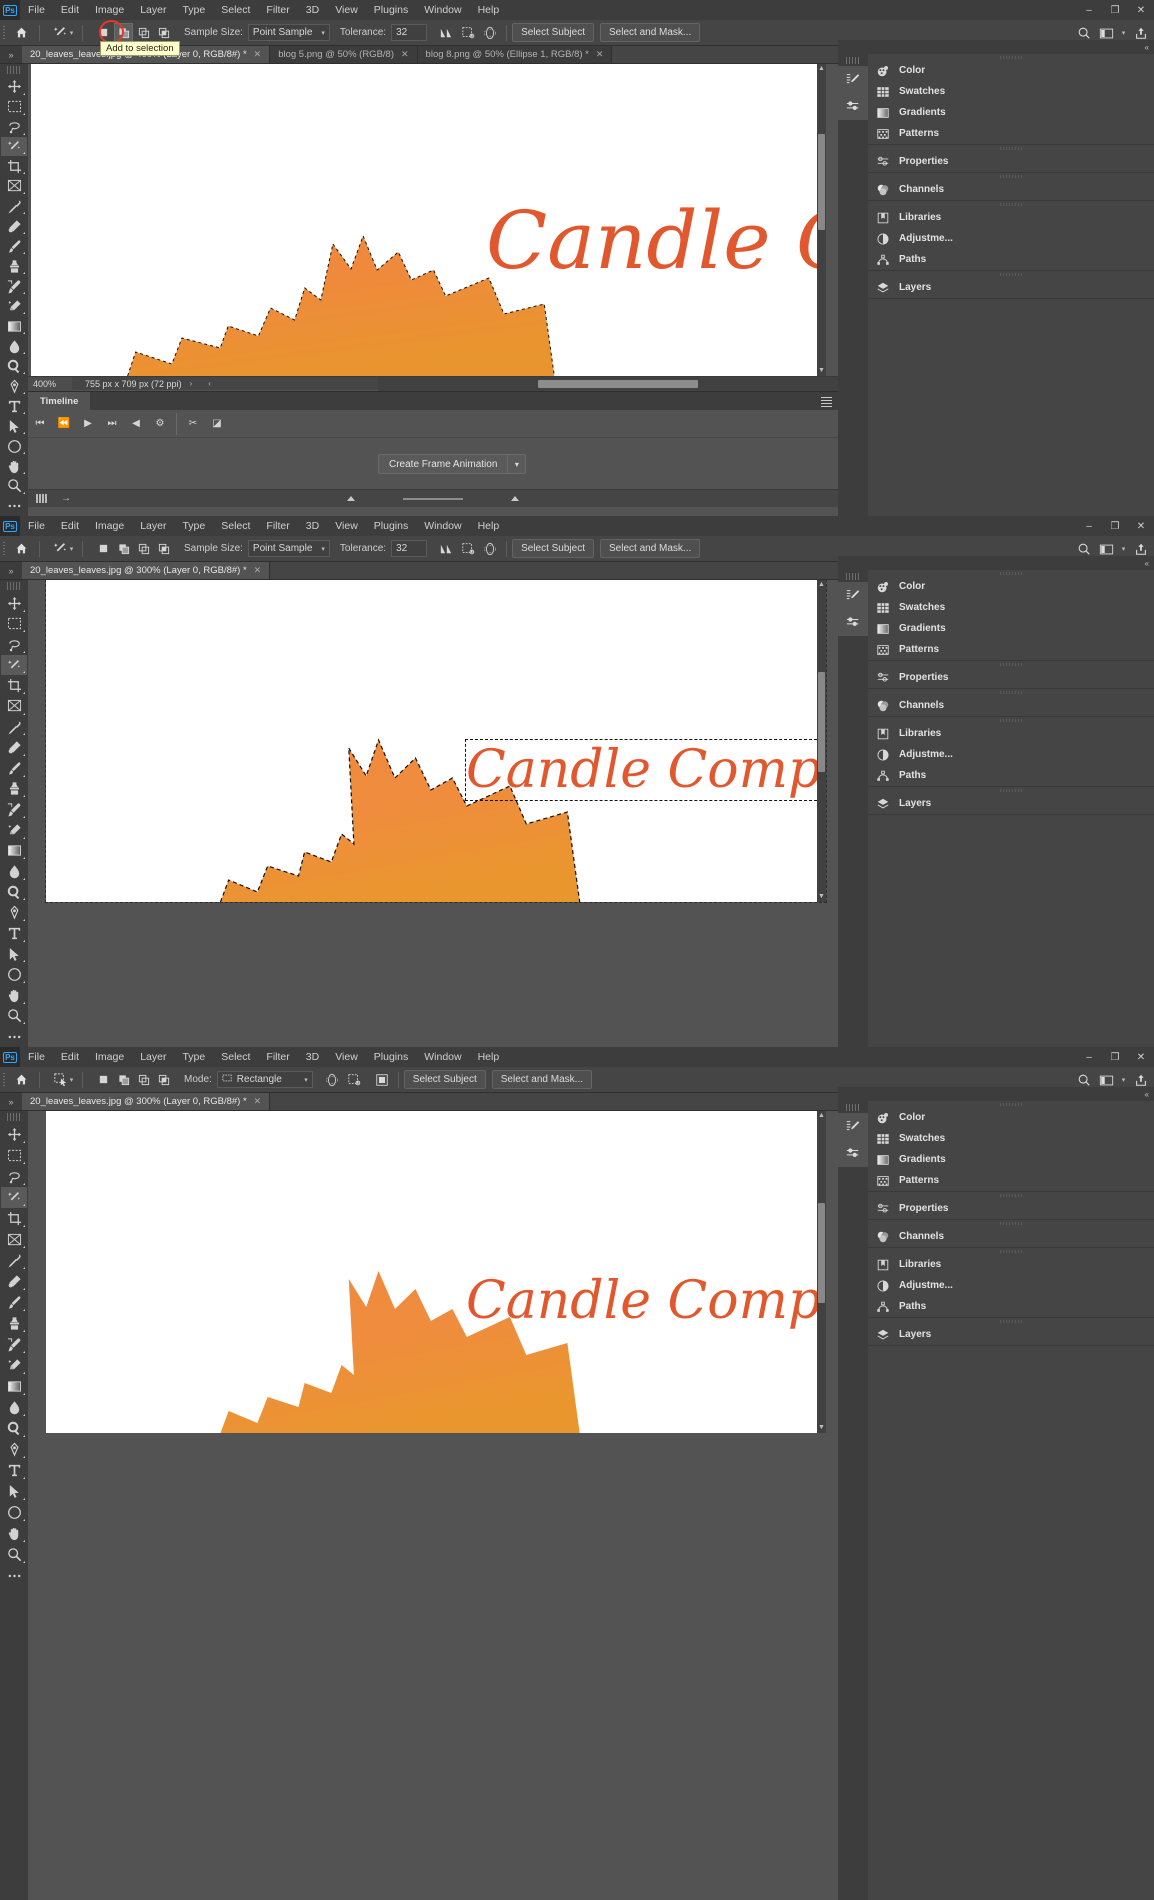  What do you see at coordinates (346, 10) in the screenshot?
I see `menu-view: View` at bounding box center [346, 10].